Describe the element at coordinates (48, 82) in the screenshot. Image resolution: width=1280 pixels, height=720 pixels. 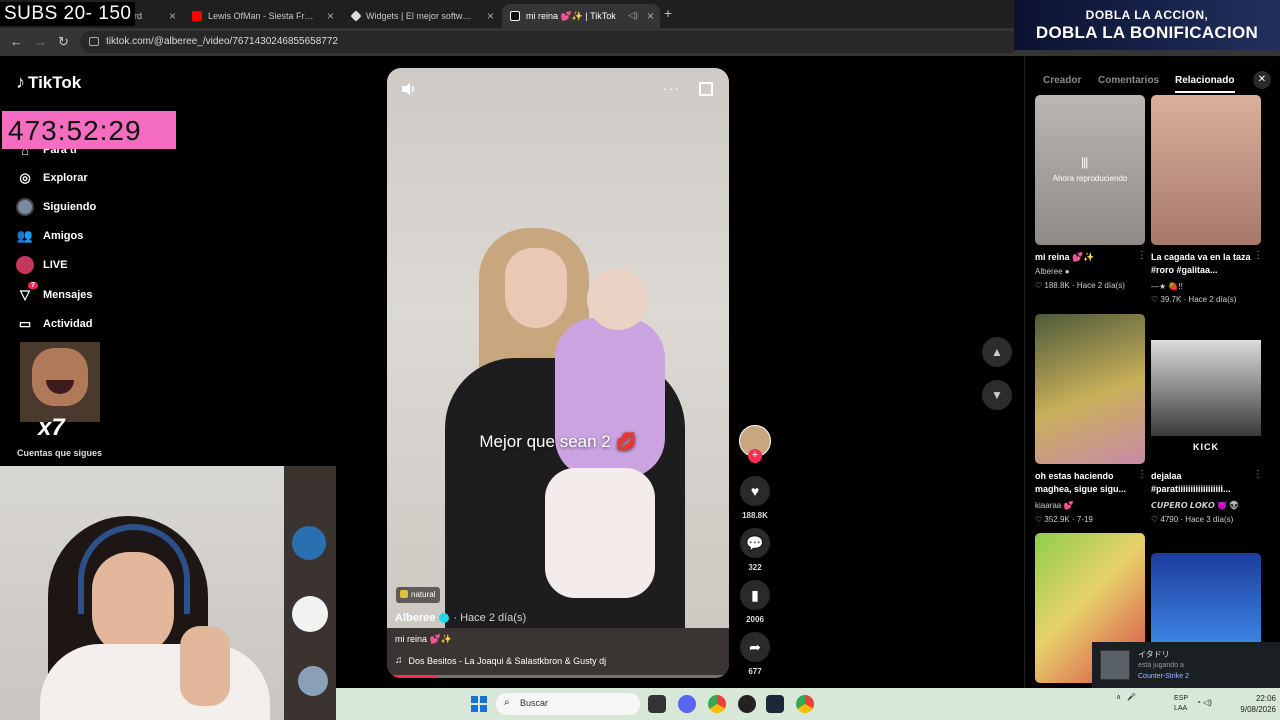
I see `tiktok-logo: ♪ TikTok` at that location.